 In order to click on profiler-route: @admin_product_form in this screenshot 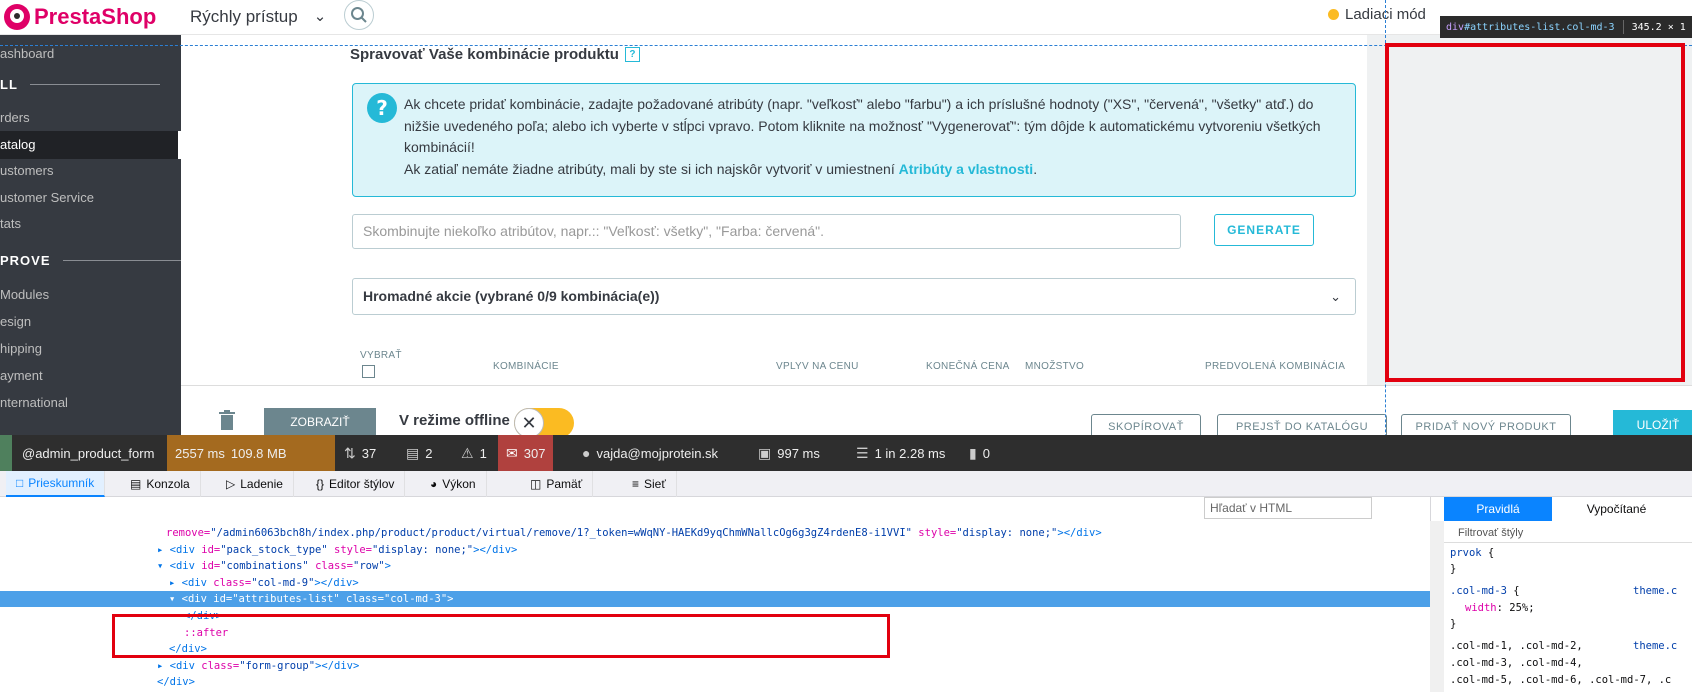, I will do `click(88, 453)`.